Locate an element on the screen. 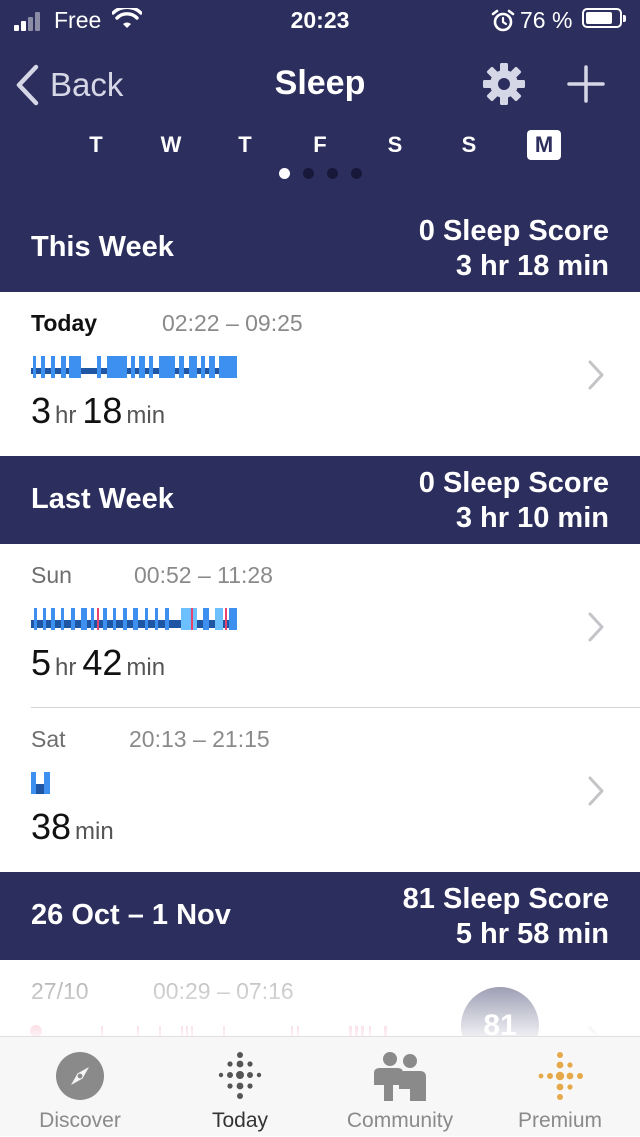 The width and height of the screenshot is (640, 1137). battery-icon is located at coordinates (604, 18).